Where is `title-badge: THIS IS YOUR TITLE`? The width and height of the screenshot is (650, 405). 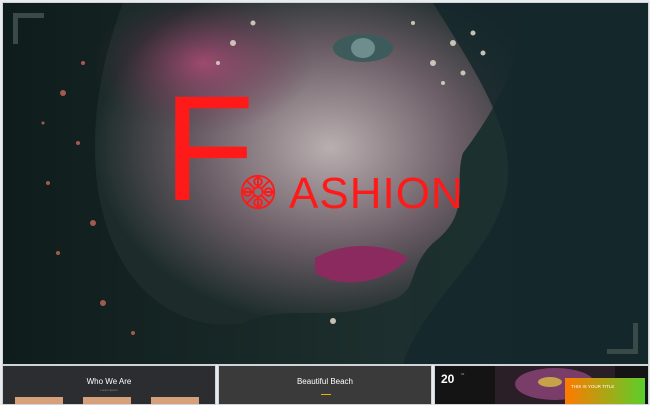 title-badge: THIS IS YOUR TITLE is located at coordinates (605, 391).